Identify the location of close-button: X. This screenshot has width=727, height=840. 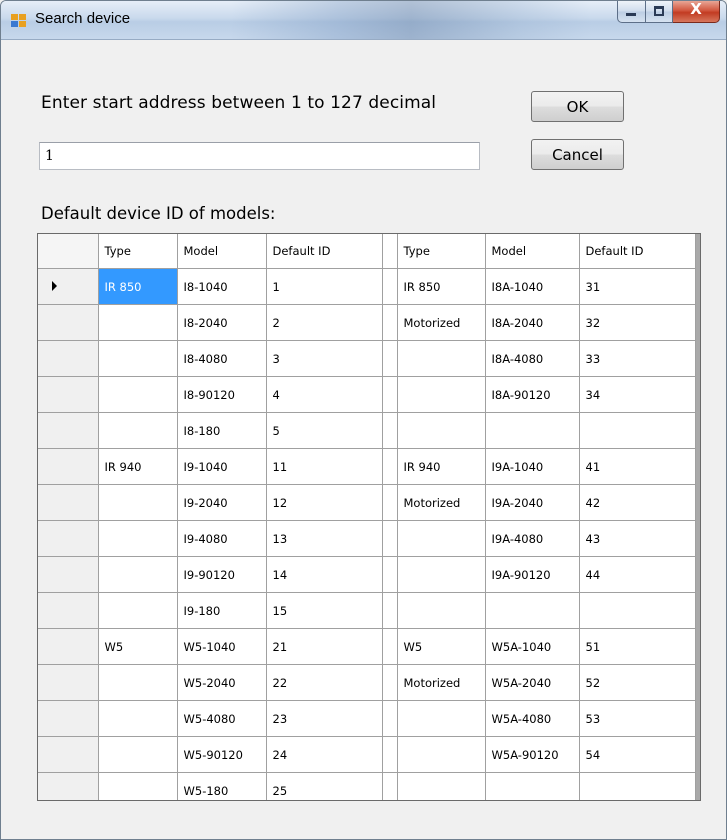
(696, 12).